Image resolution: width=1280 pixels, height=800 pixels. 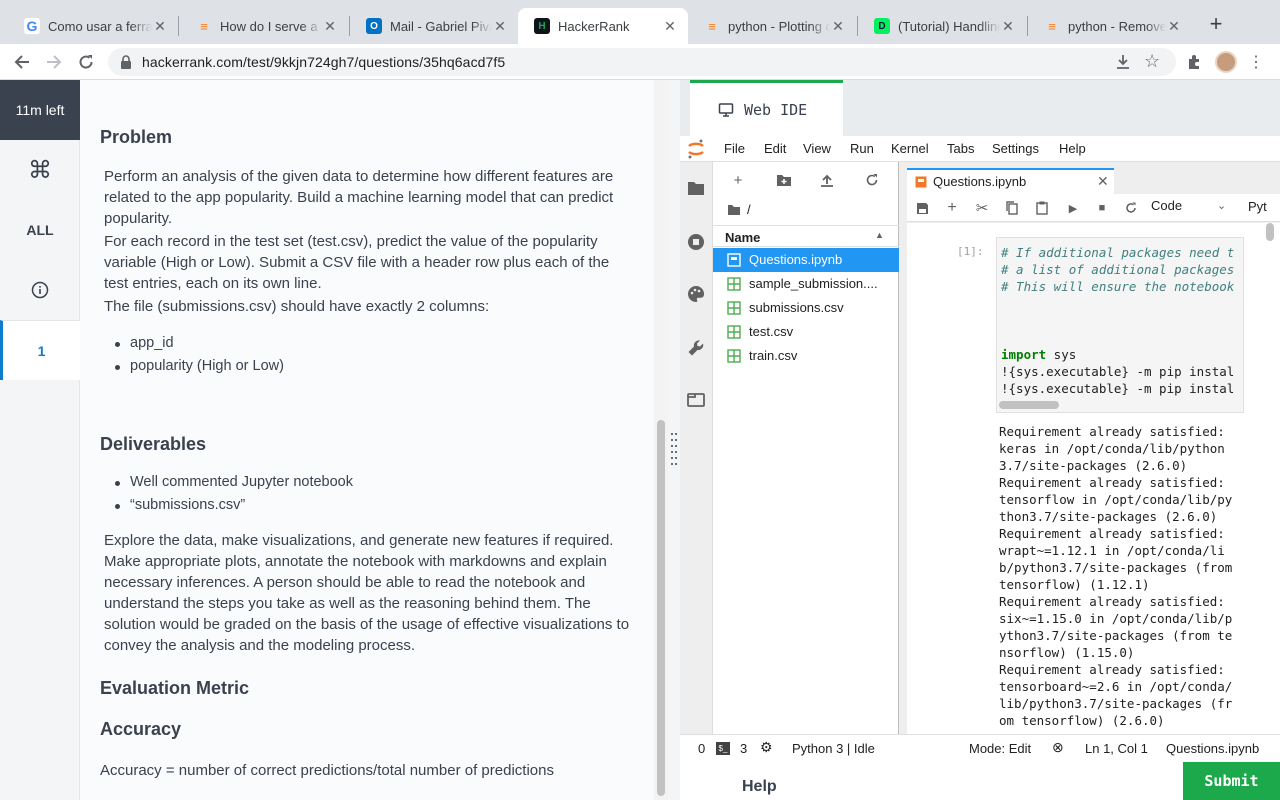 What do you see at coordinates (603, 26) in the screenshot?
I see `browser-tab-hackerrank: H HackerRank ✕` at bounding box center [603, 26].